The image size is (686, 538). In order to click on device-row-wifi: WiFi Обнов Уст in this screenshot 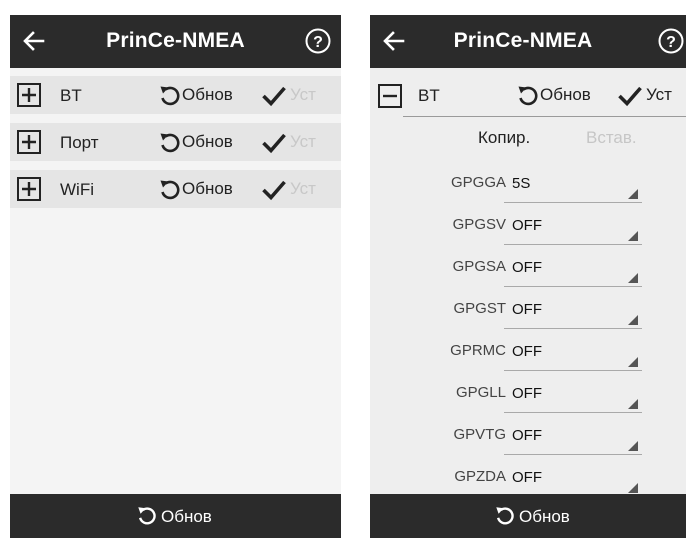, I will do `click(175, 189)`.